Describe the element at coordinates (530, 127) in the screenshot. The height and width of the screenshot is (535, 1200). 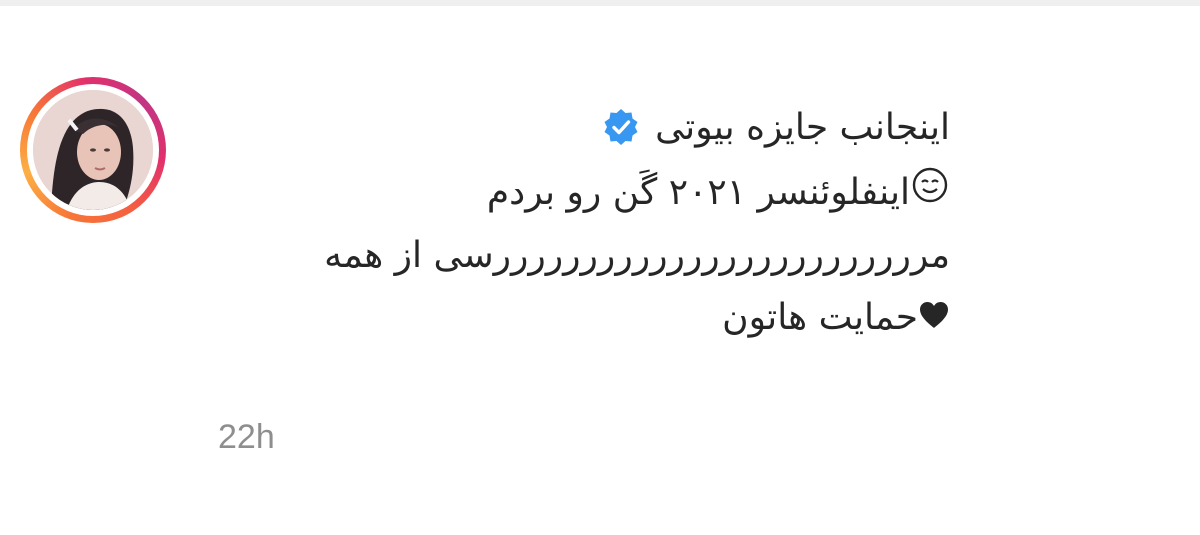
I see `comment-header: اینجانب جایزه بیوتی` at that location.